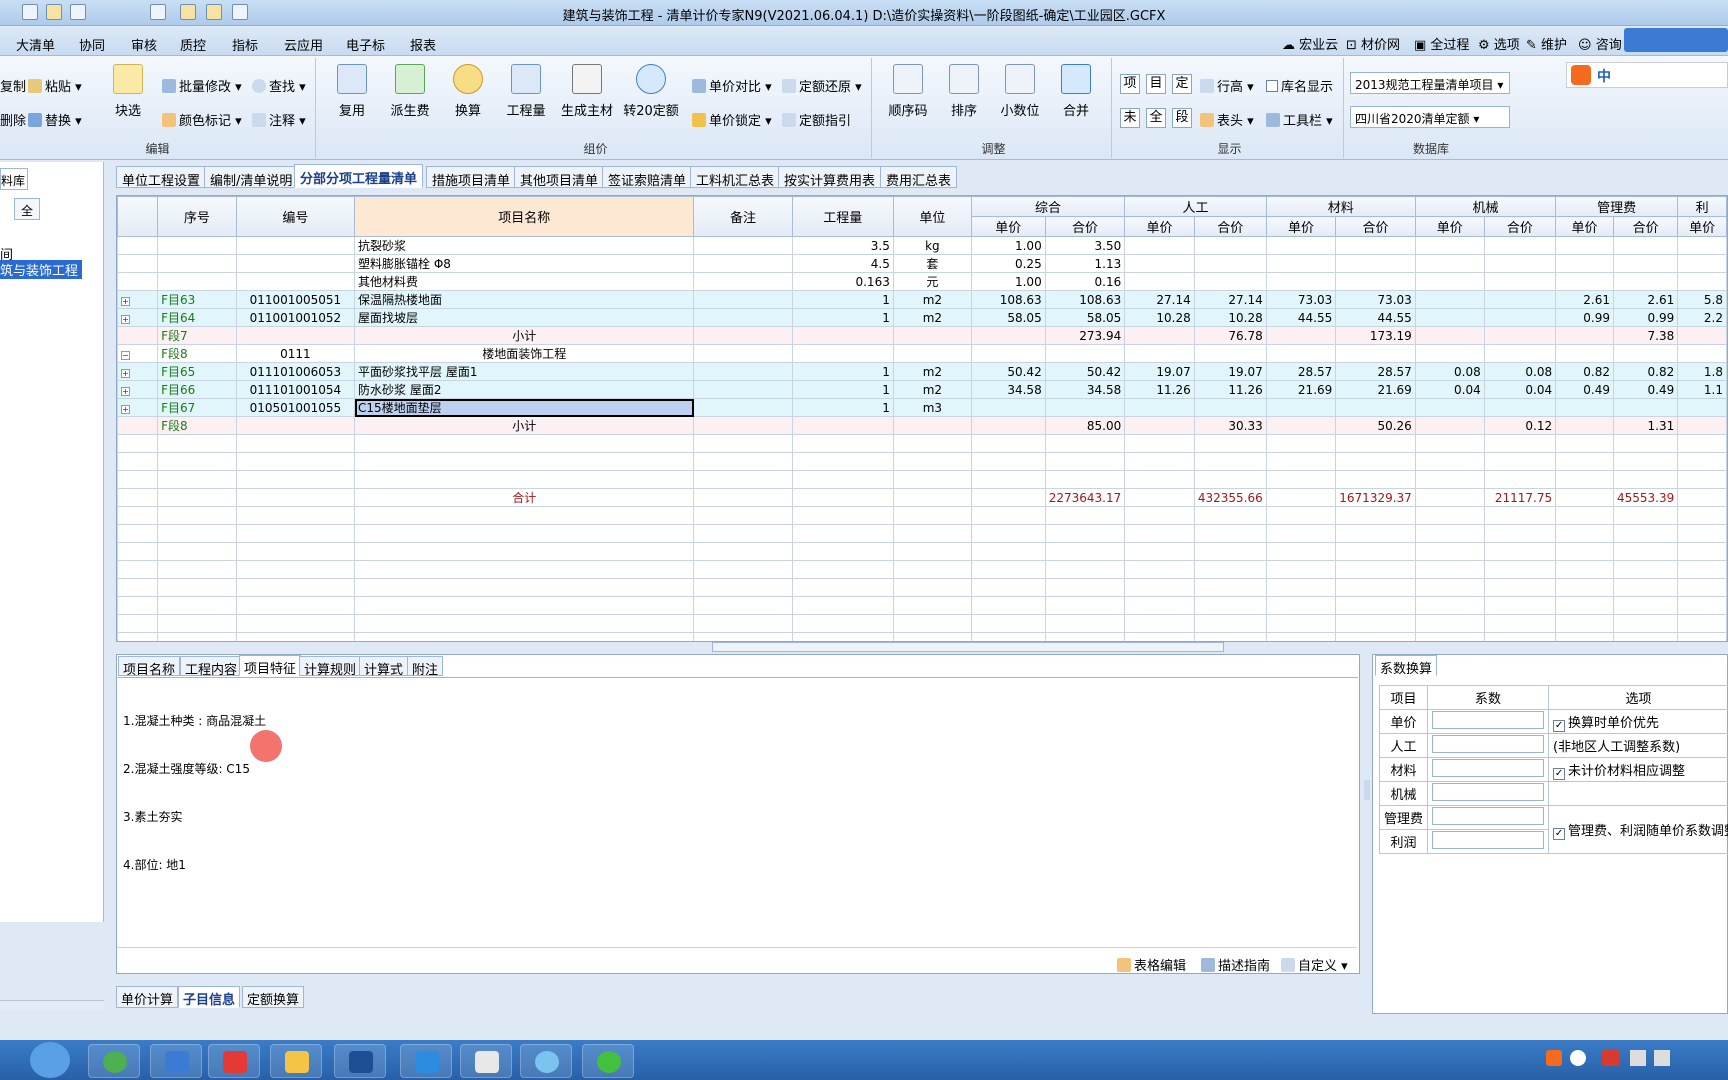 The height and width of the screenshot is (1080, 1728). I want to click on menu-item: 大清单, so click(35, 44).